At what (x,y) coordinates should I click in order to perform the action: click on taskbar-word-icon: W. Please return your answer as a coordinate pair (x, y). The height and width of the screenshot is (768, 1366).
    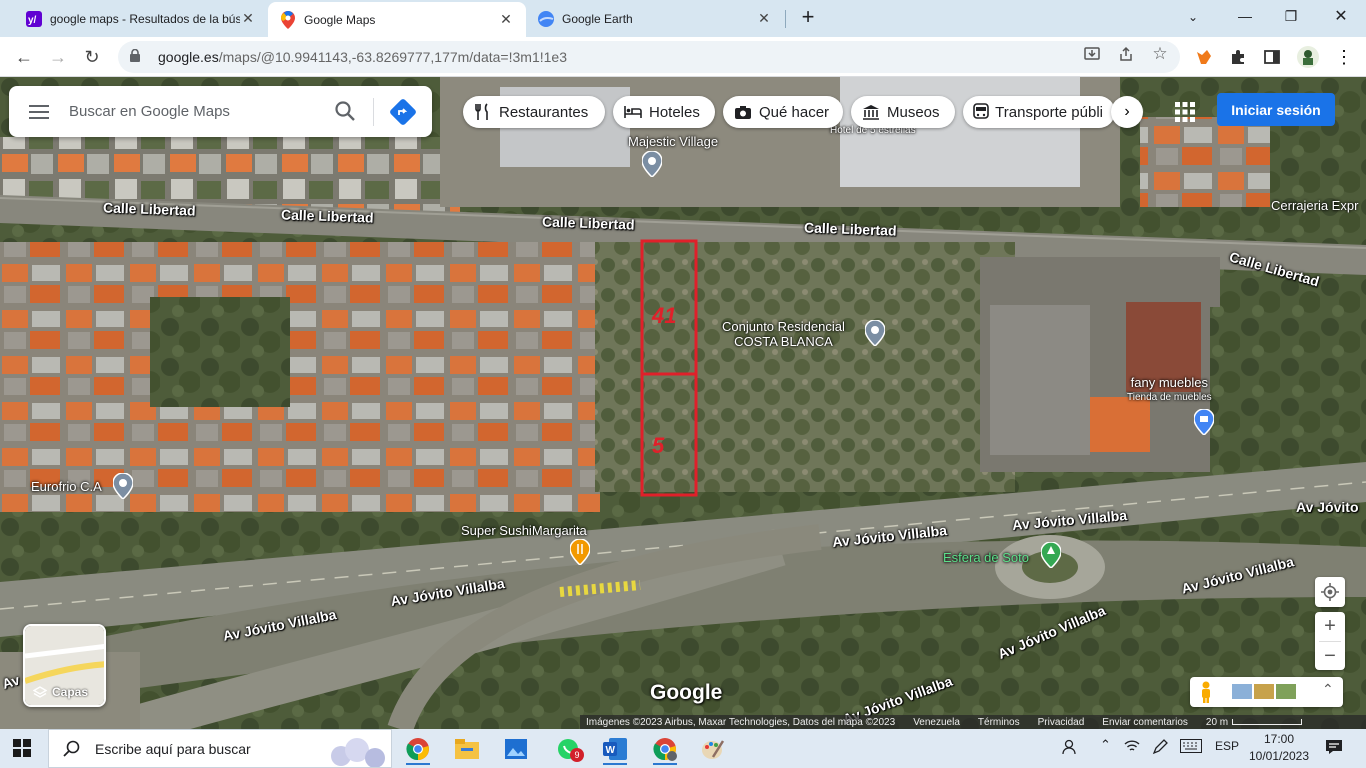
    Looking at the image, I should click on (615, 748).